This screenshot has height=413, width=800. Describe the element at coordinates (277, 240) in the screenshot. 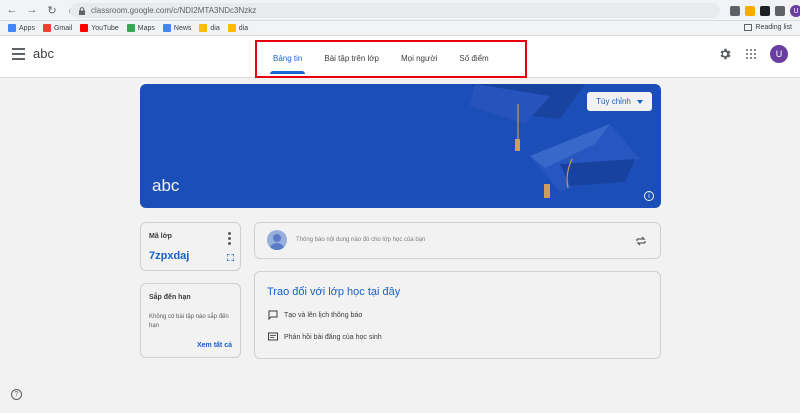

I see `user-avatar-icon` at that location.